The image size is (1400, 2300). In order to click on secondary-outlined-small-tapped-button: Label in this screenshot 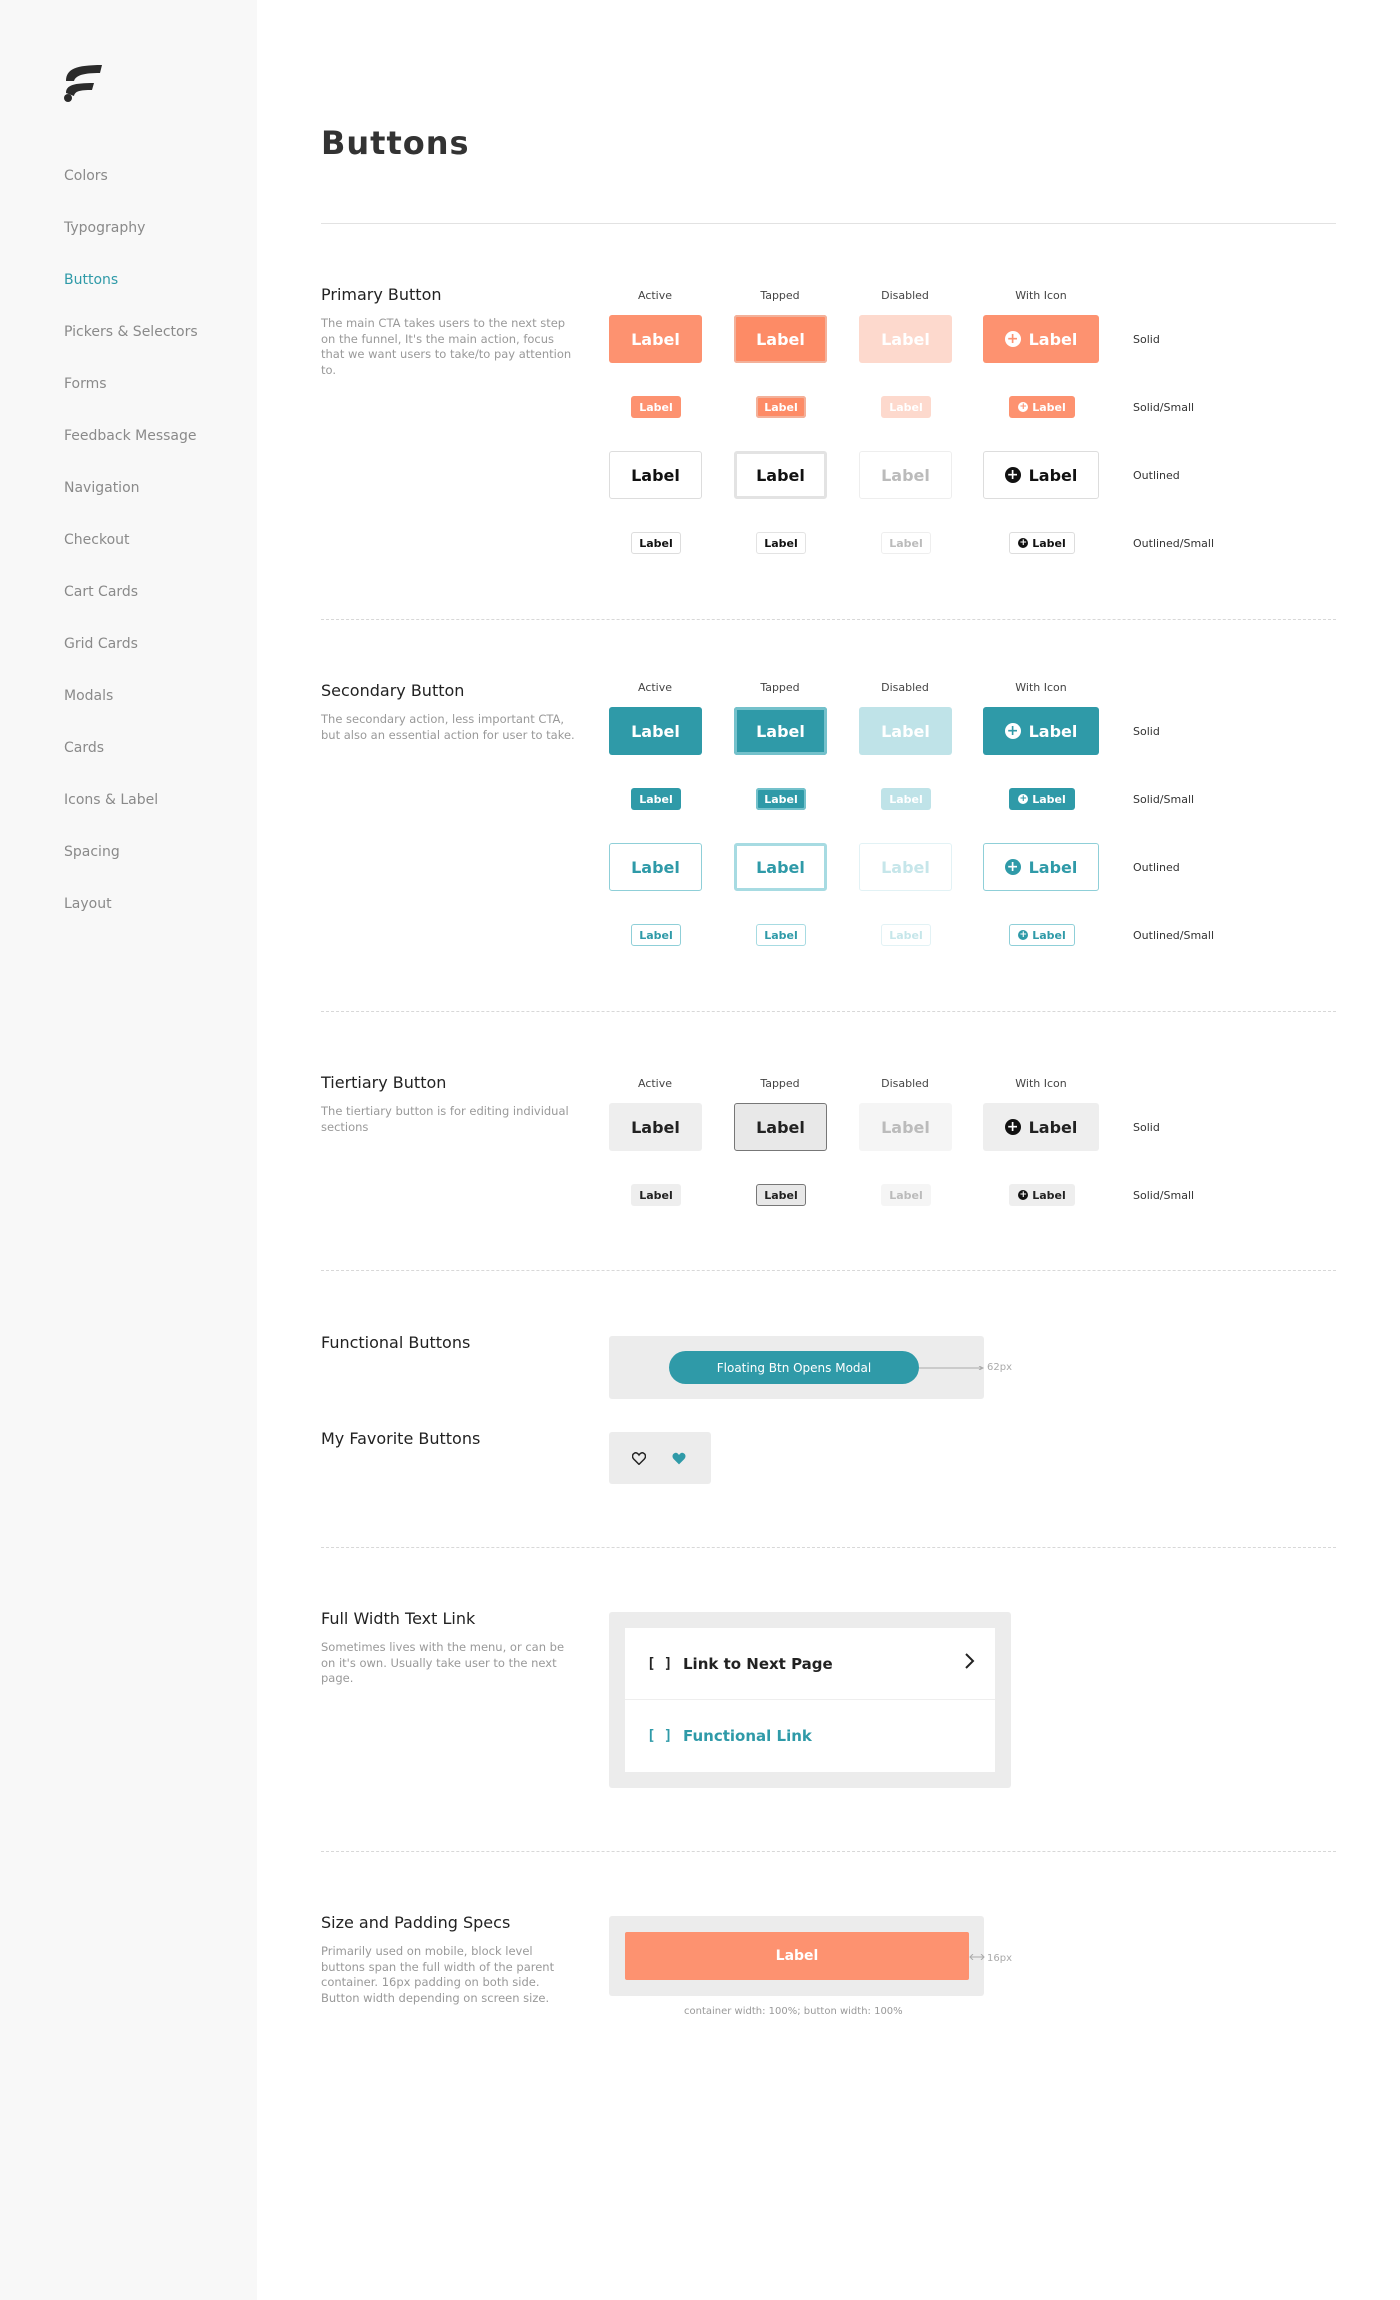, I will do `click(781, 935)`.